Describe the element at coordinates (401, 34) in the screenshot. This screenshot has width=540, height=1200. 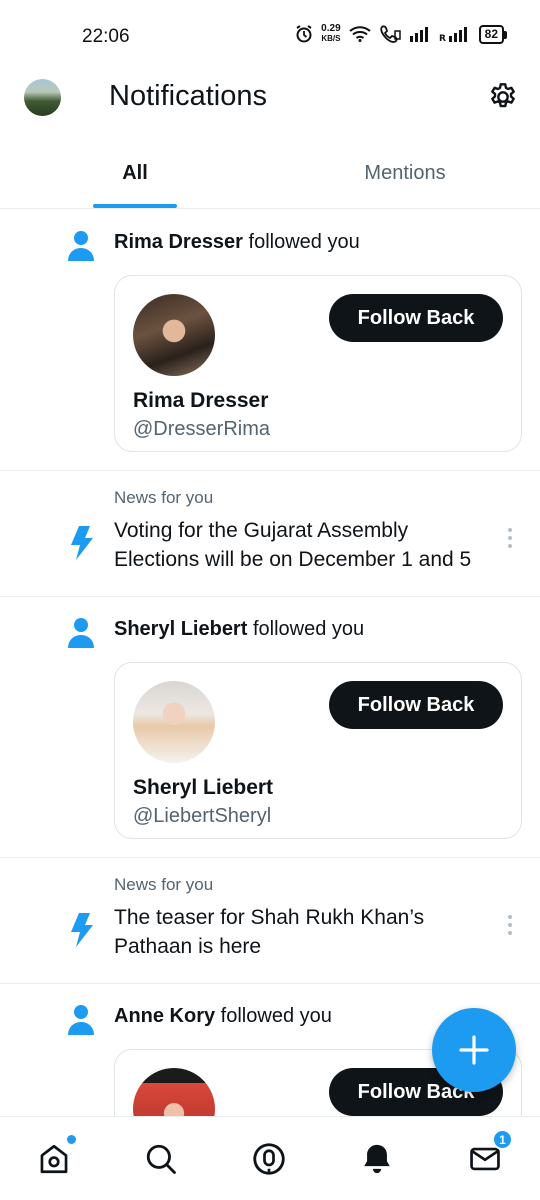
I see `status-icons: 0.29 KB/S R 82` at that location.